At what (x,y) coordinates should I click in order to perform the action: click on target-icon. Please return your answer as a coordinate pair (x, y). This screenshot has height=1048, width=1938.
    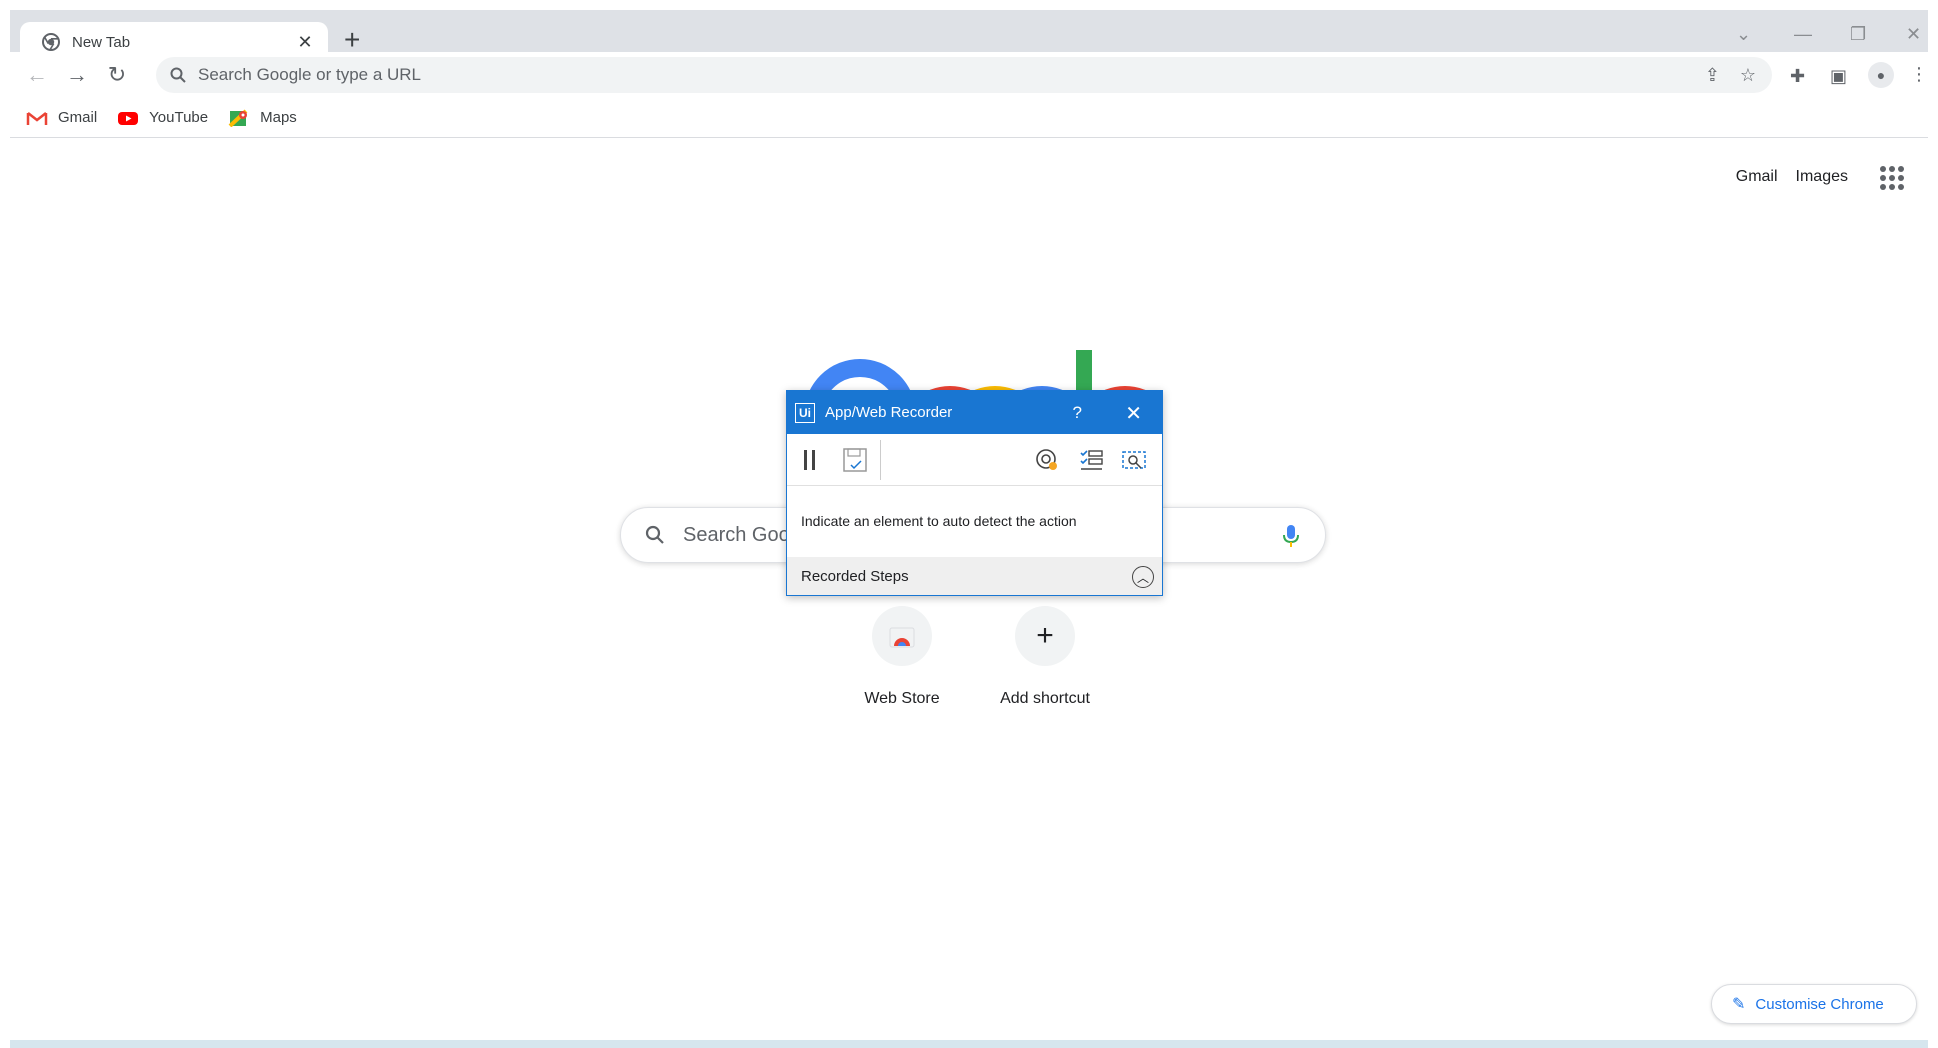
    Looking at the image, I should click on (1047, 460).